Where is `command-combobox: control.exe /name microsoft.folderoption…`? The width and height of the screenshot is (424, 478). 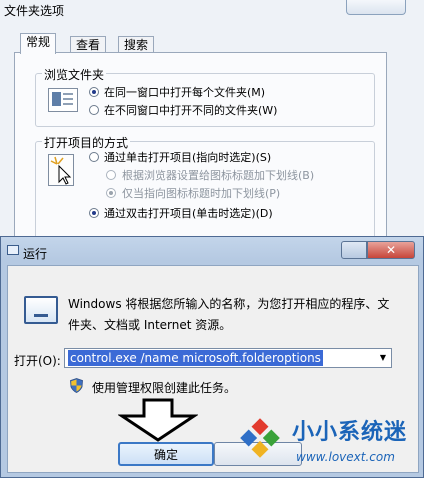 command-combobox: control.exe /name microsoft.folderoption… is located at coordinates (228, 358).